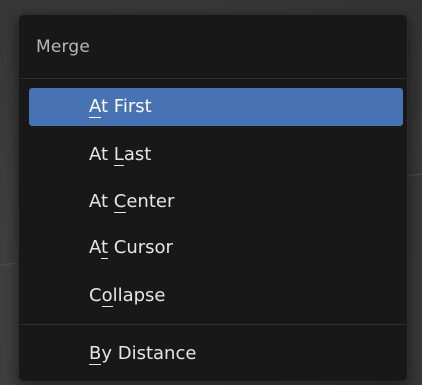  What do you see at coordinates (120, 107) in the screenshot?
I see `menu-item-label: At First` at bounding box center [120, 107].